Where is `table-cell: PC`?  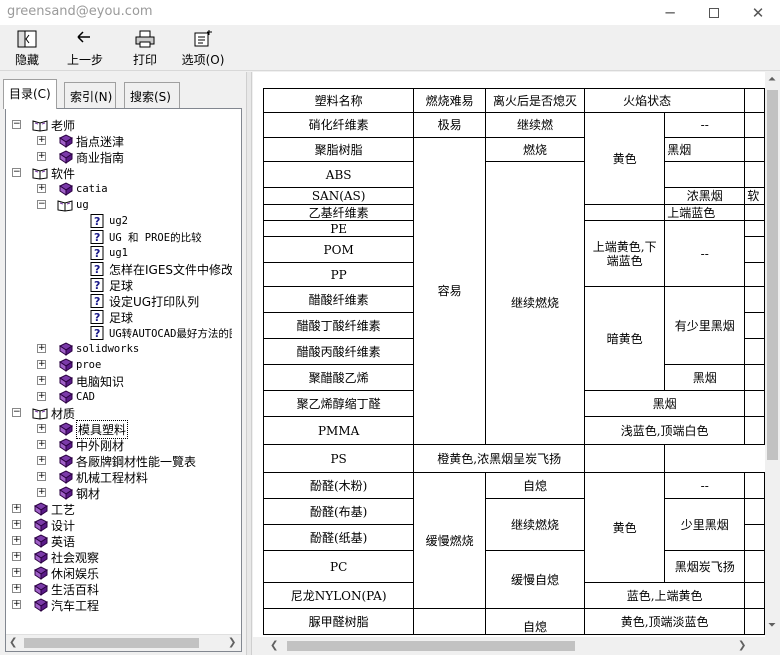
table-cell: PC is located at coordinates (338, 566).